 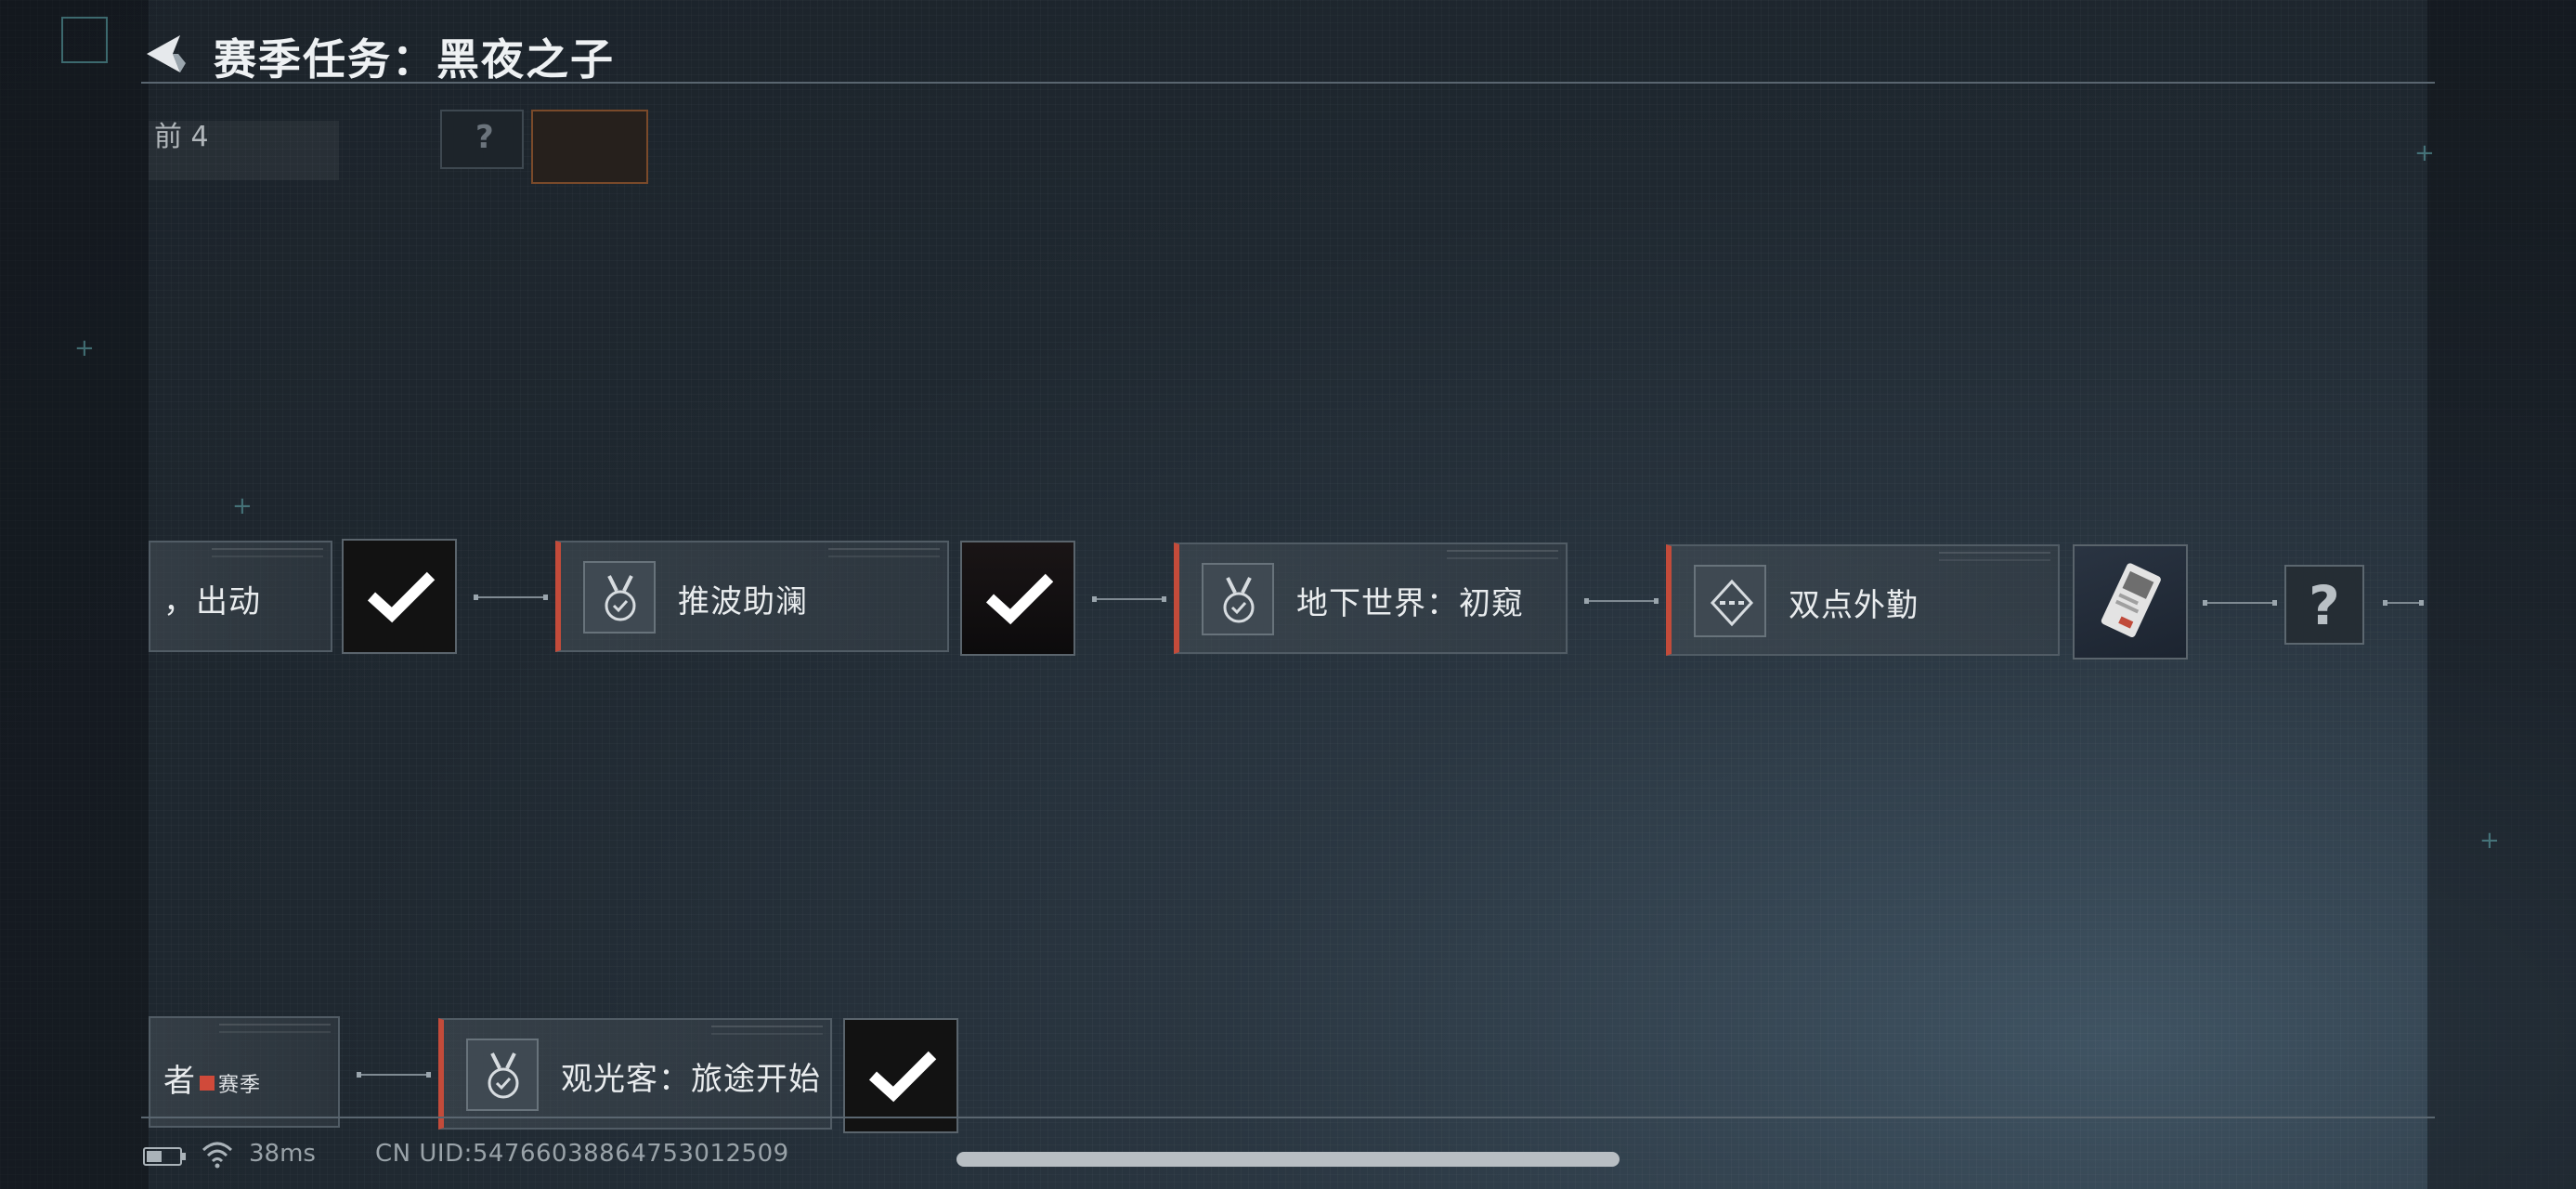 I want to click on partial-reward-thumbnail, so click(x=589, y=147).